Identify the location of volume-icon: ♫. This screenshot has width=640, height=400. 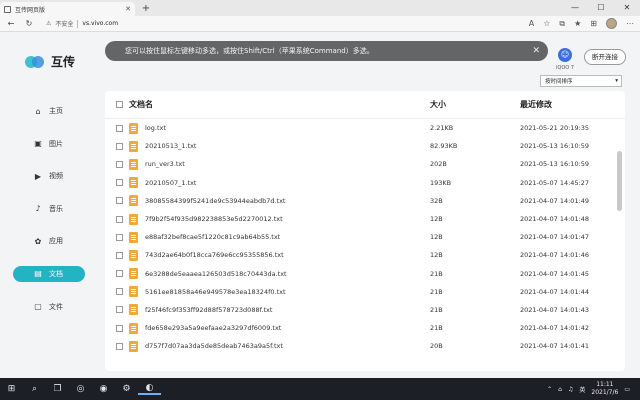
(570, 389).